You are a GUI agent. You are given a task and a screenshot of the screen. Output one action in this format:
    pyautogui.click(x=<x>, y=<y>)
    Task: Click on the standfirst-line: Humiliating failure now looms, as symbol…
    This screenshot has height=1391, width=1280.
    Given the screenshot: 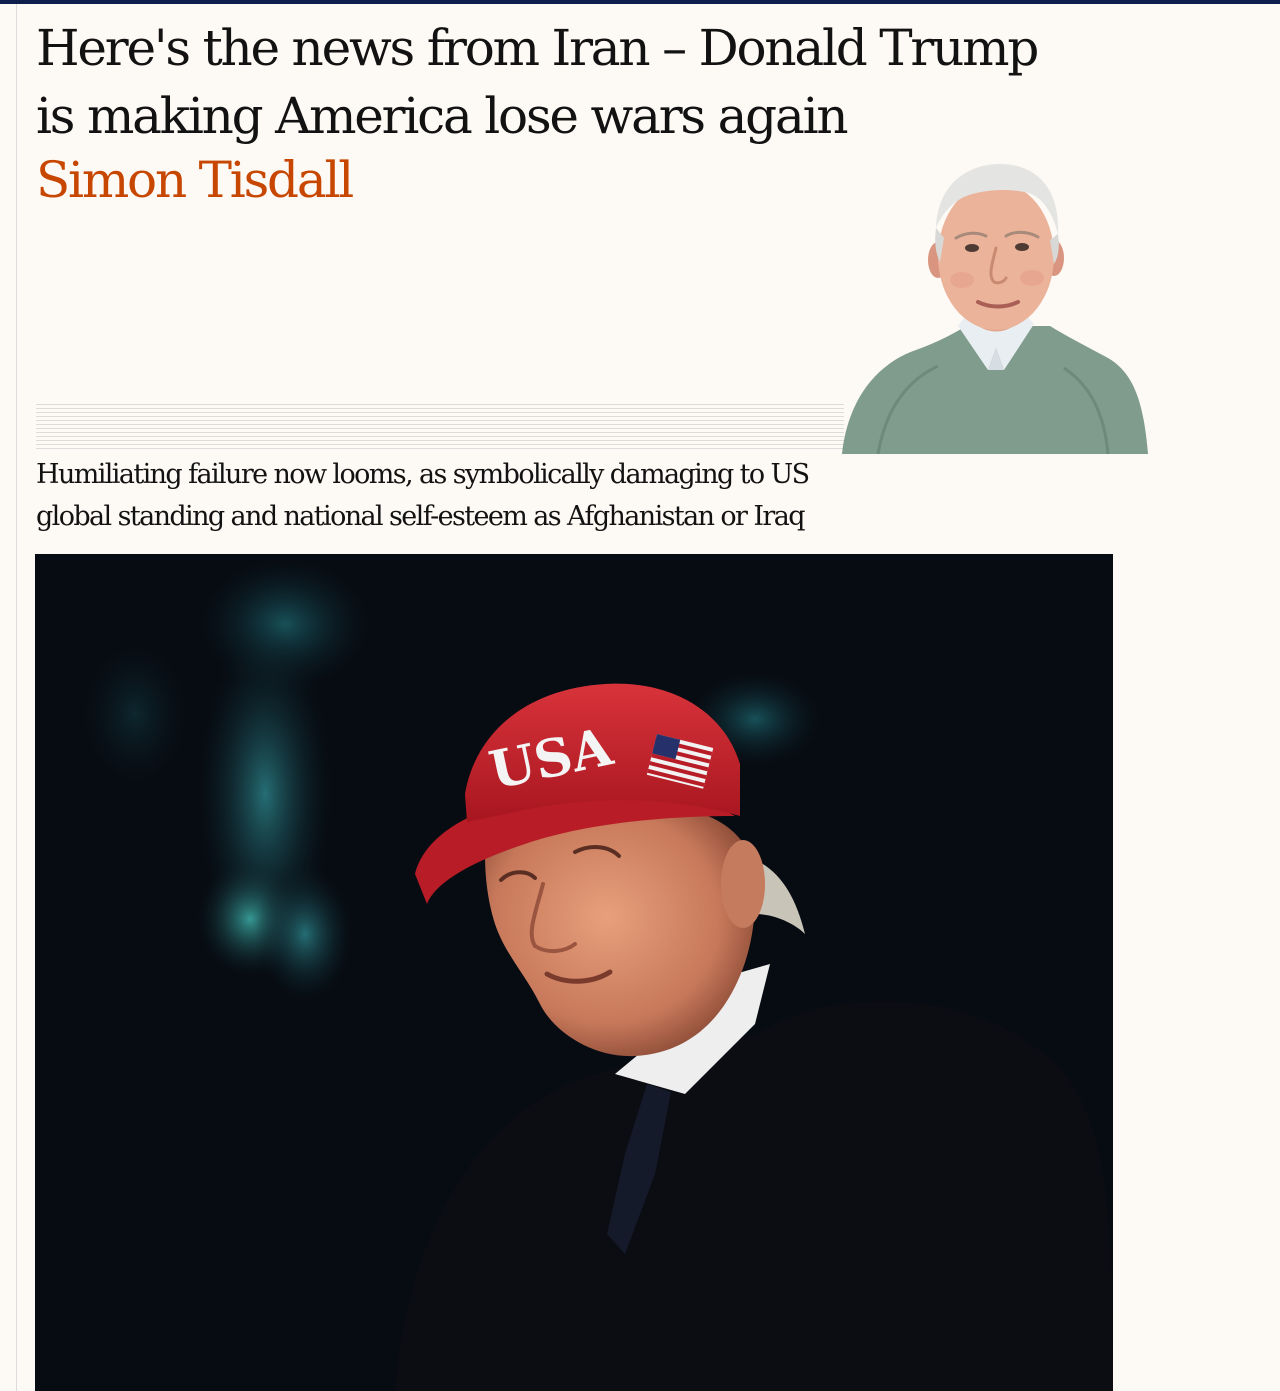 What is the action you would take?
    pyautogui.click(x=423, y=474)
    